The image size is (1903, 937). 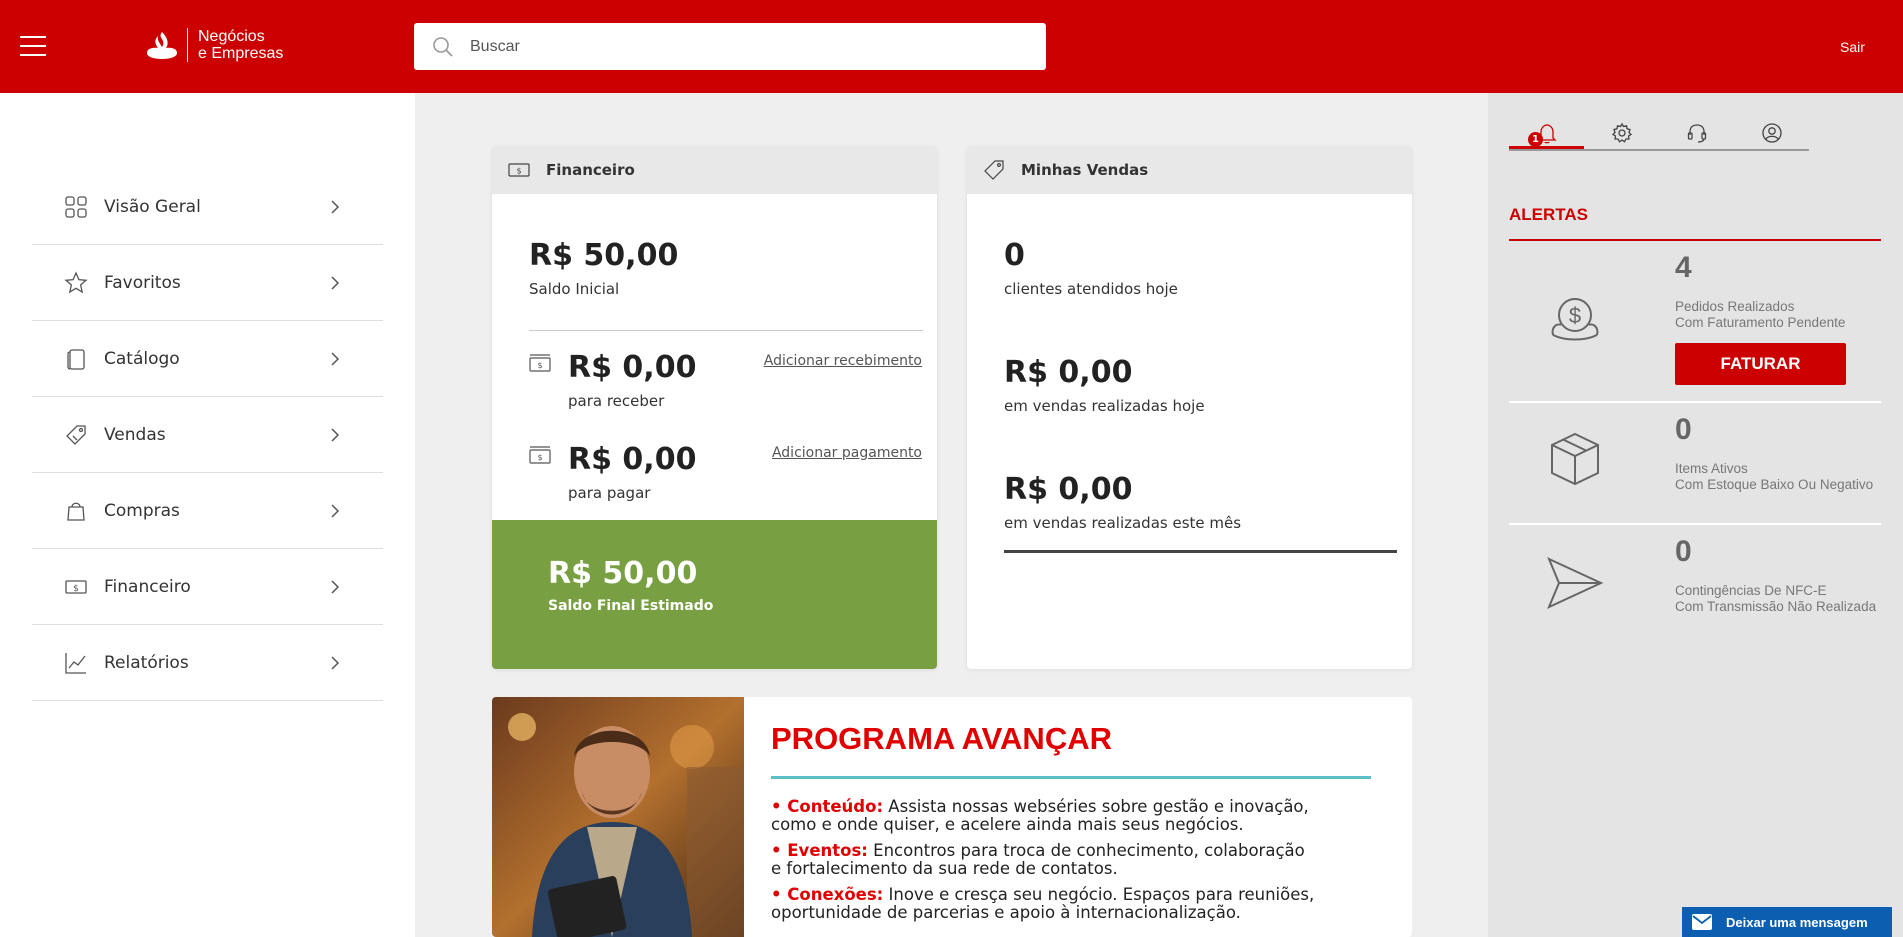 What do you see at coordinates (827, 894) in the screenshot?
I see `promo-item-label: • Conexões:` at bounding box center [827, 894].